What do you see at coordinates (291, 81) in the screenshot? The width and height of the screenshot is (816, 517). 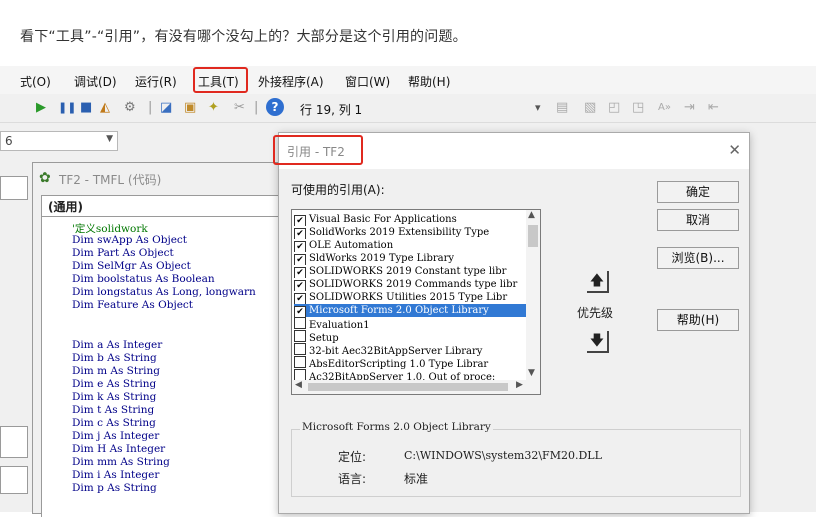 I see `menu-addins: 外接程序(A)` at bounding box center [291, 81].